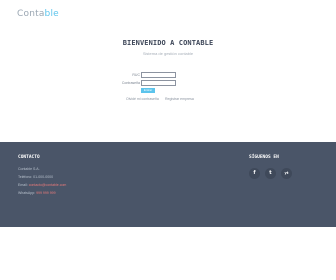 The height and width of the screenshot is (280, 336). I want to click on contact-line-label: Contable S.A., so click(29, 169).